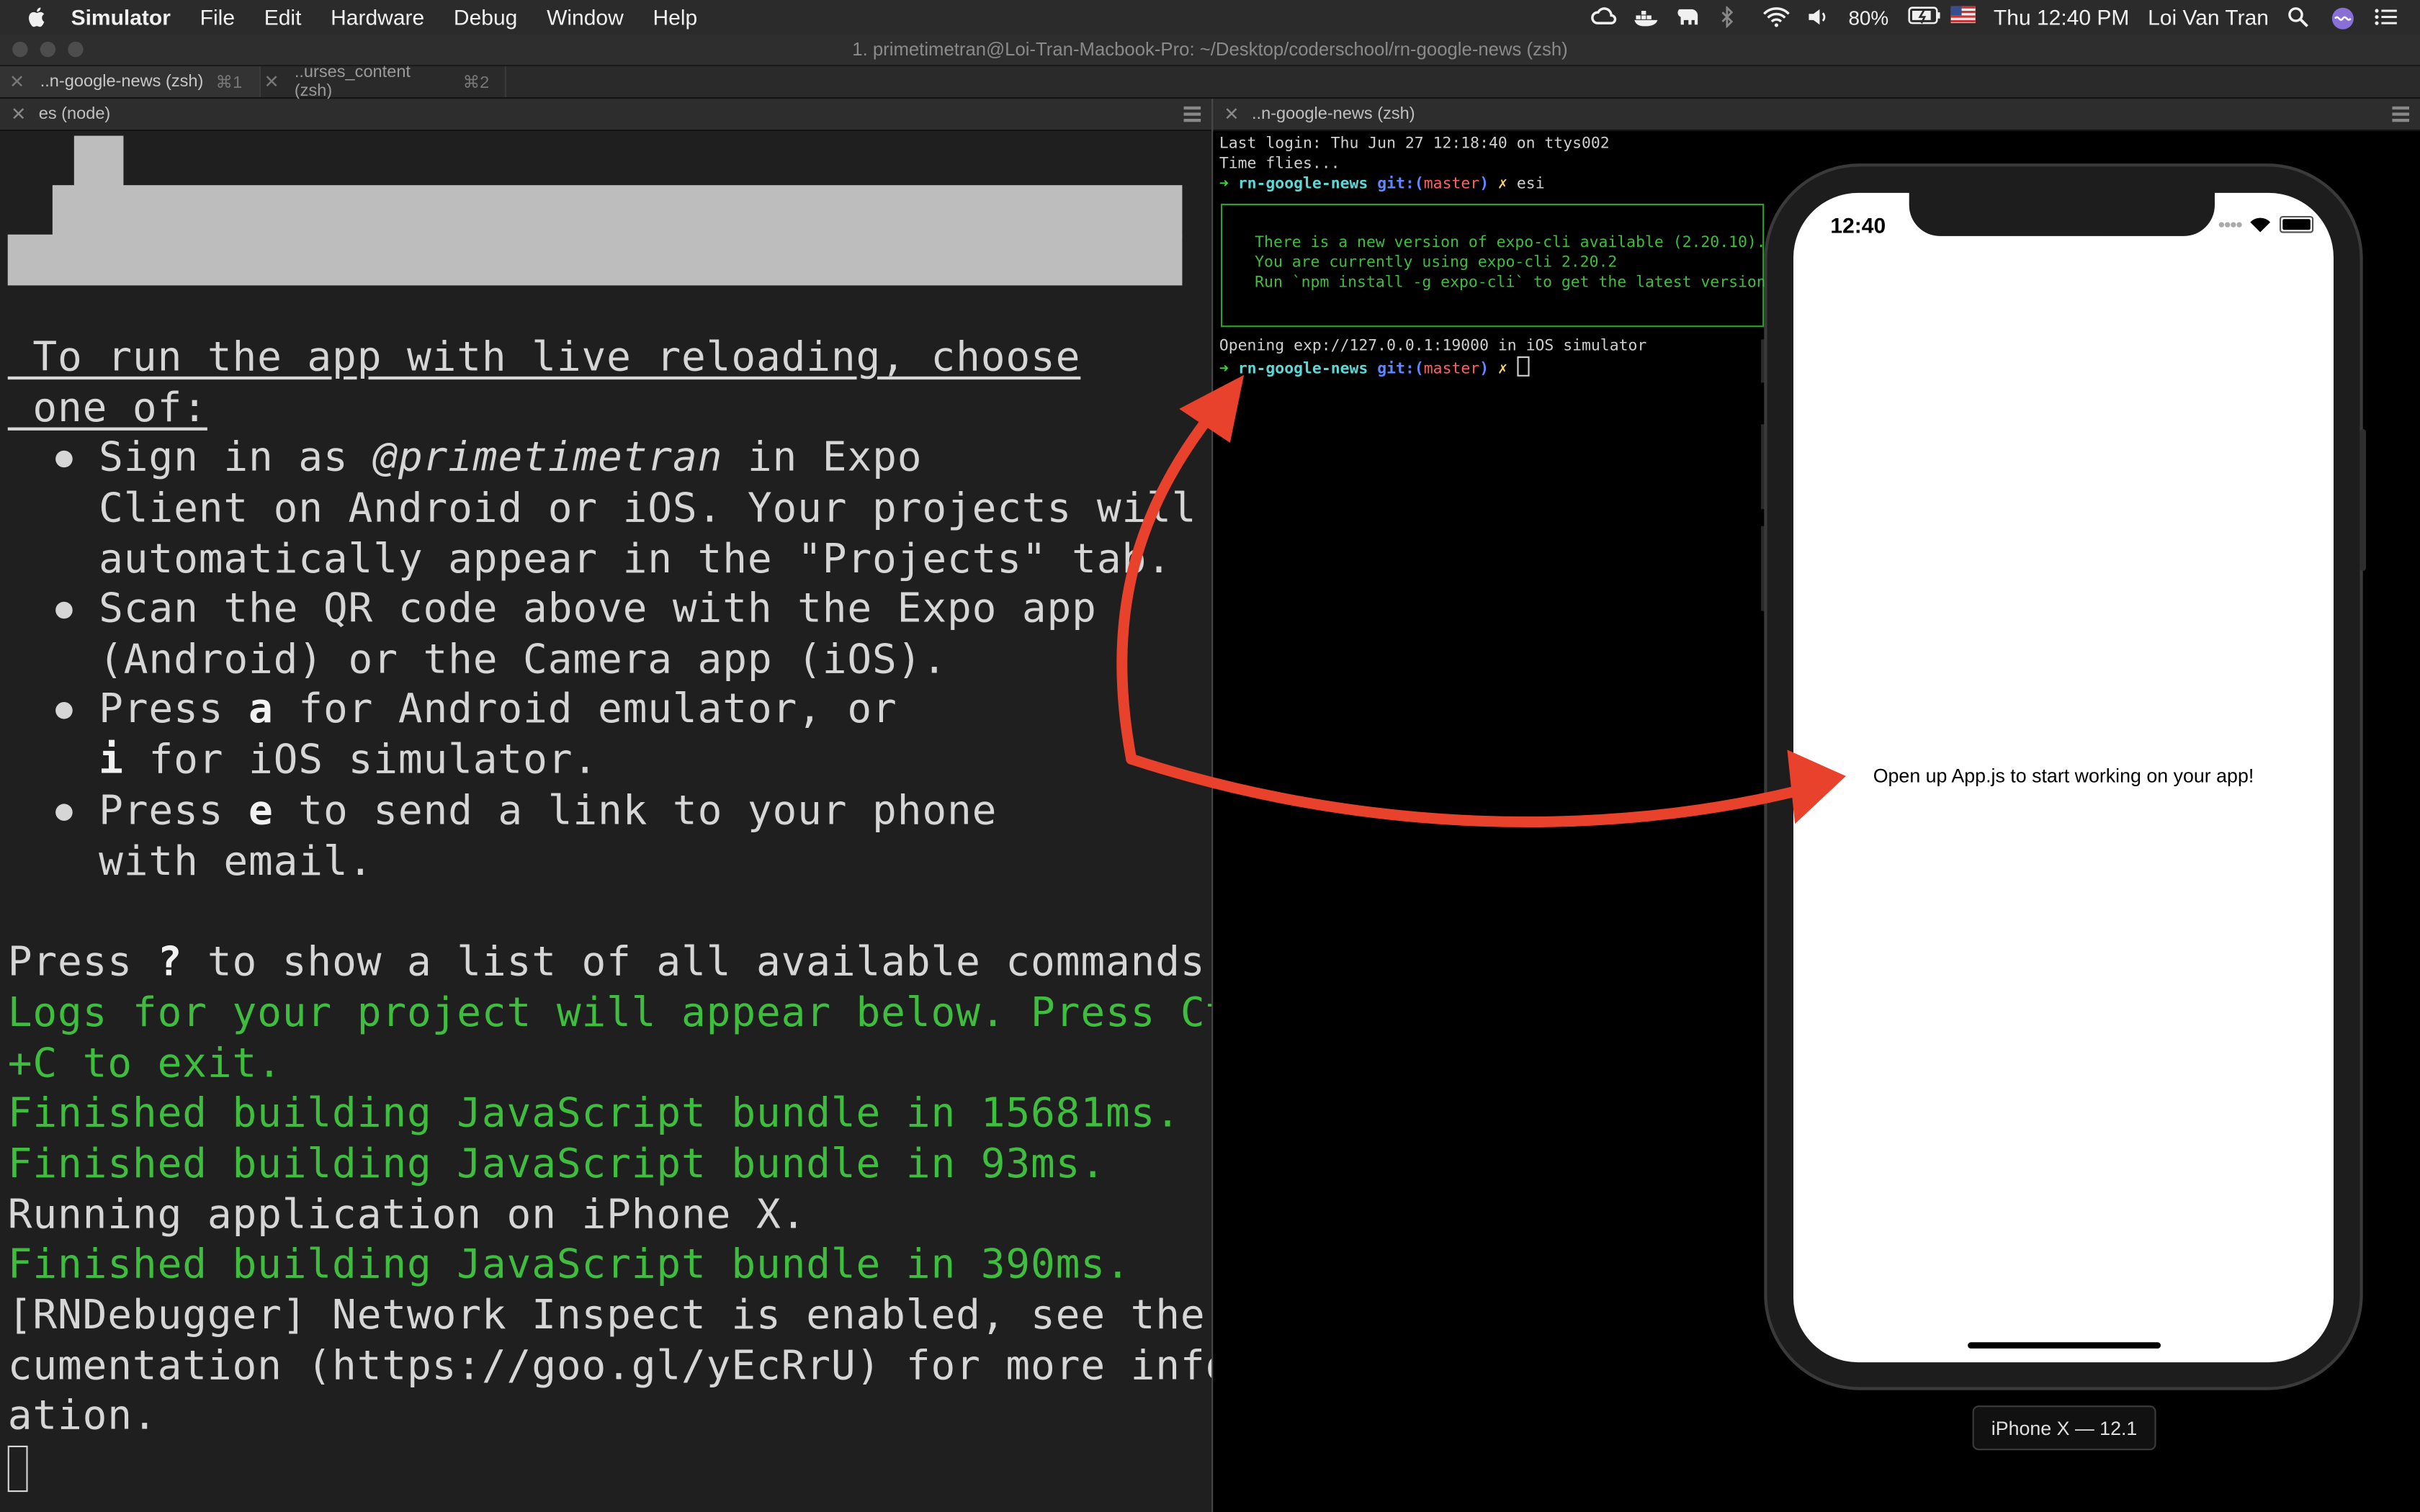 Image resolution: width=2420 pixels, height=1512 pixels. What do you see at coordinates (2297, 224) in the screenshot?
I see `battery-icon` at bounding box center [2297, 224].